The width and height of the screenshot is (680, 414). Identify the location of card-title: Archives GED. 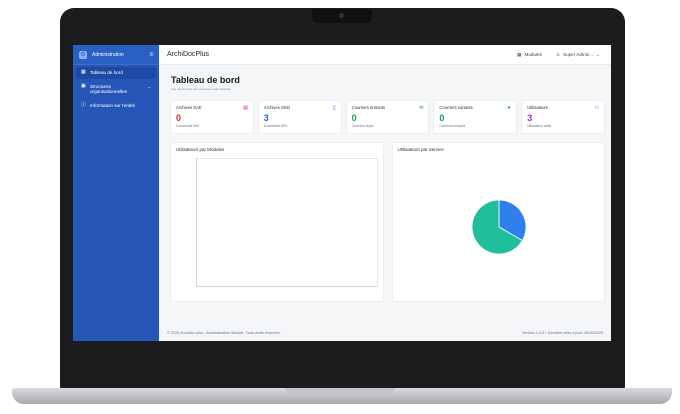
(277, 107).